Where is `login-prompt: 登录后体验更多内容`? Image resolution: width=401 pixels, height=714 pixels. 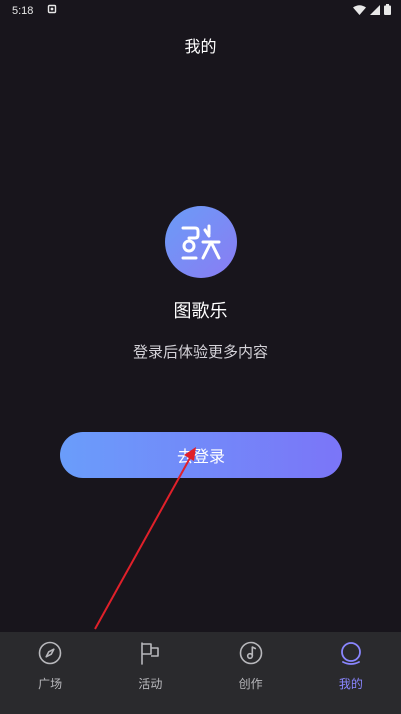
login-prompt: 登录后体验更多内容 is located at coordinates (200, 352).